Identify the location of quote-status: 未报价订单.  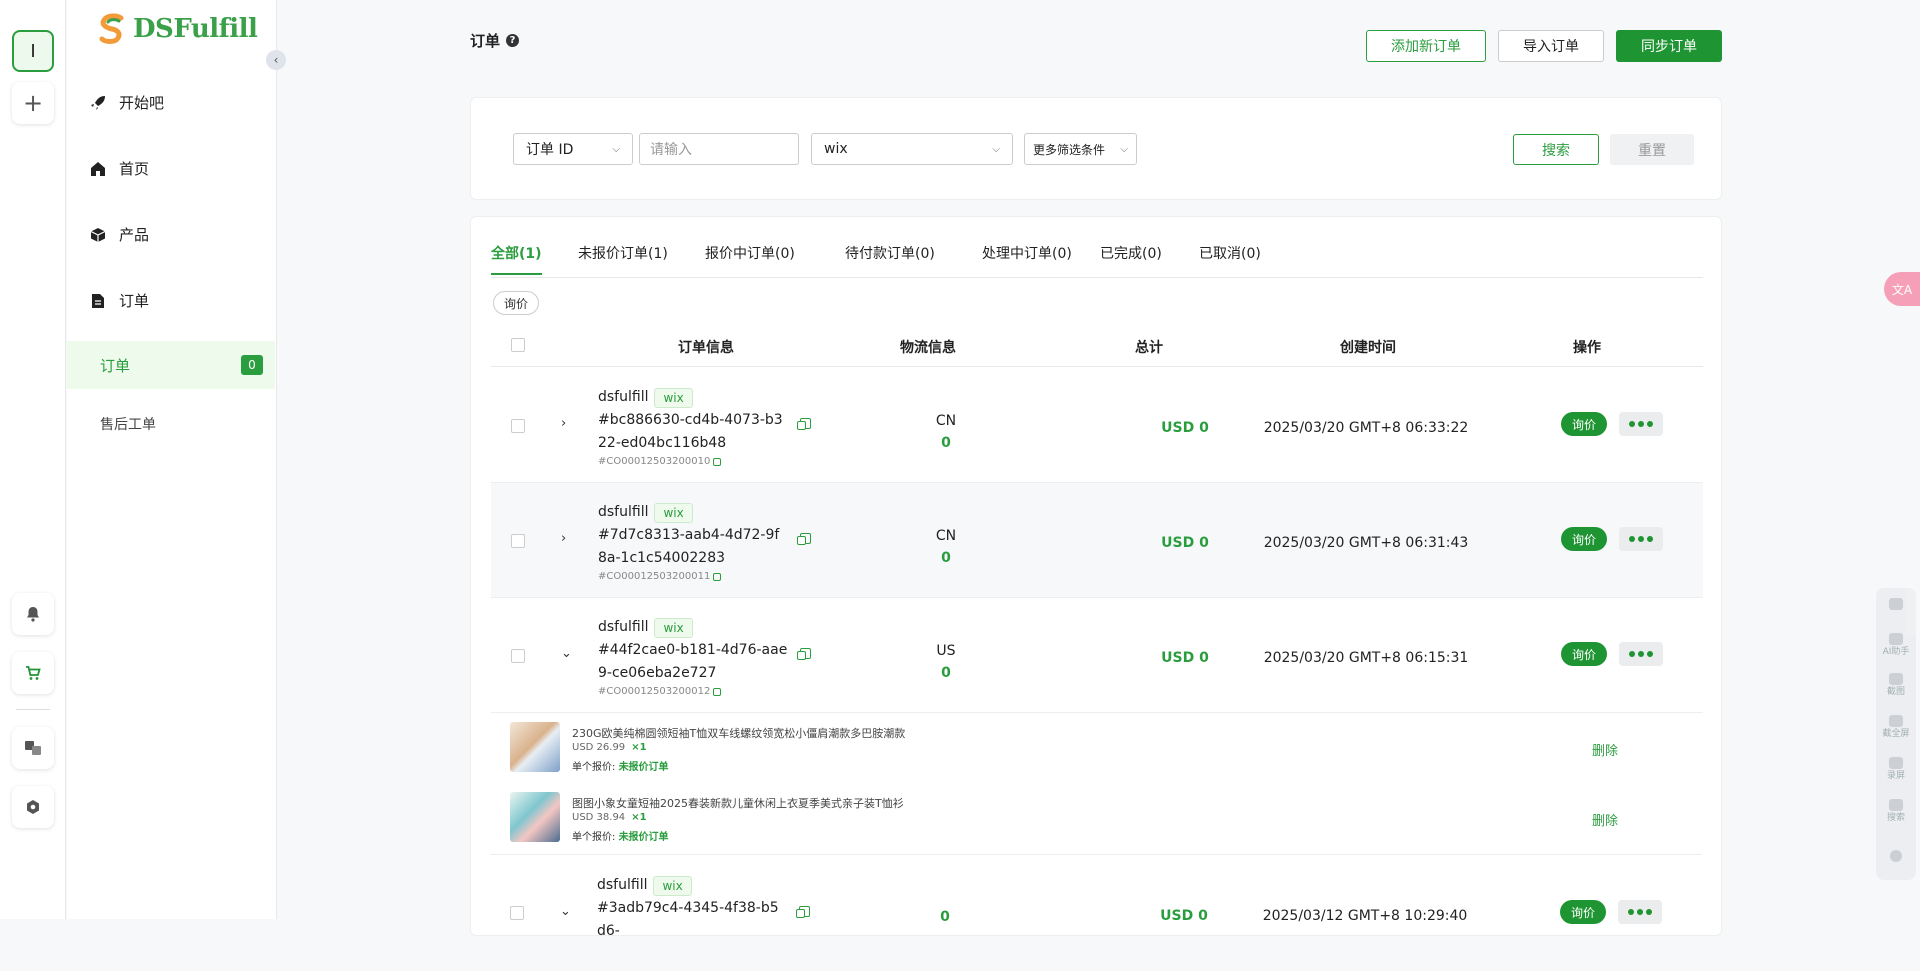
(643, 837).